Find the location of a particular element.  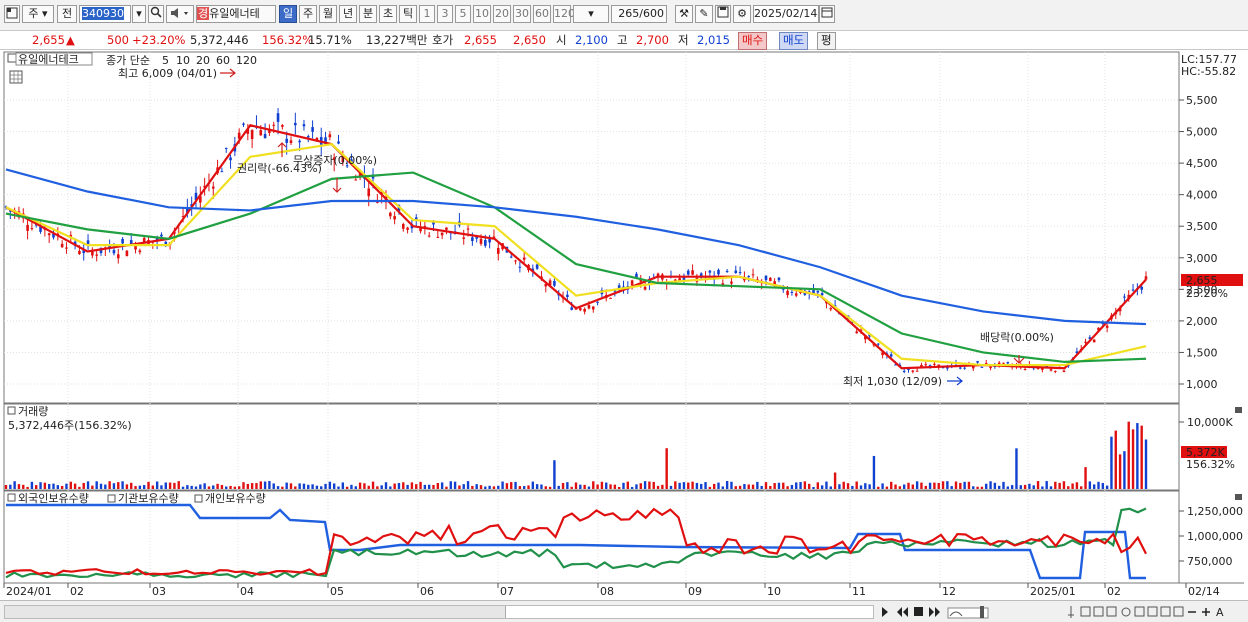

interval-week-tab: 주 is located at coordinates (308, 14).